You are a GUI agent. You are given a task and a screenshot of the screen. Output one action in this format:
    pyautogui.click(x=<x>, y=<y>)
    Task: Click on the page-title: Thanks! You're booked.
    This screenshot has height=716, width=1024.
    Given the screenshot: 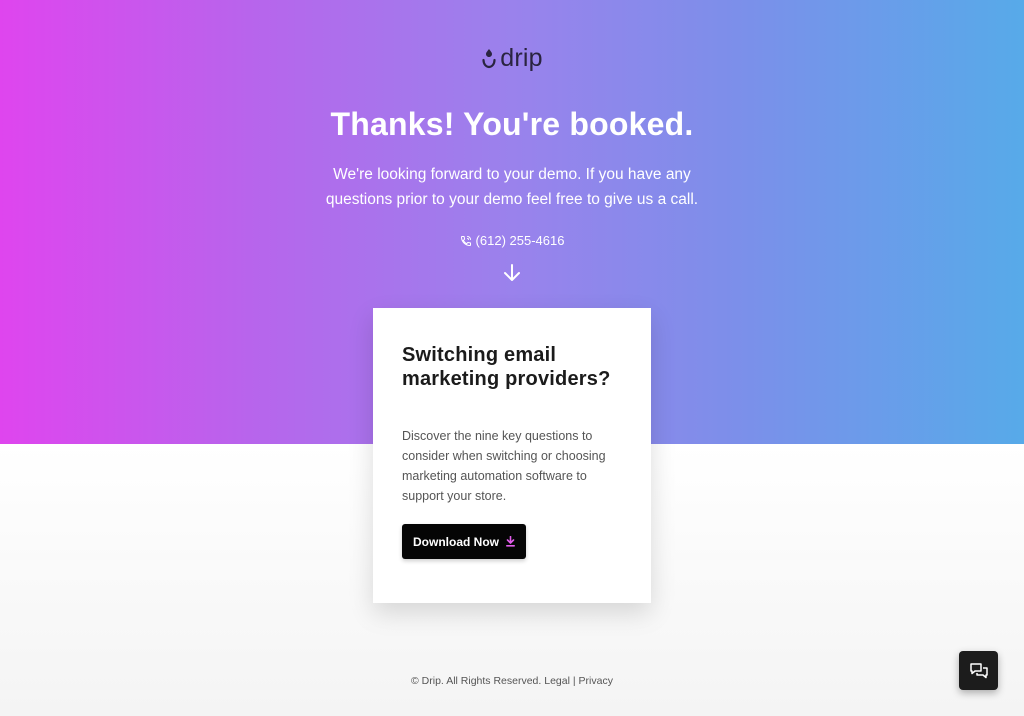 What is the action you would take?
    pyautogui.click(x=512, y=124)
    